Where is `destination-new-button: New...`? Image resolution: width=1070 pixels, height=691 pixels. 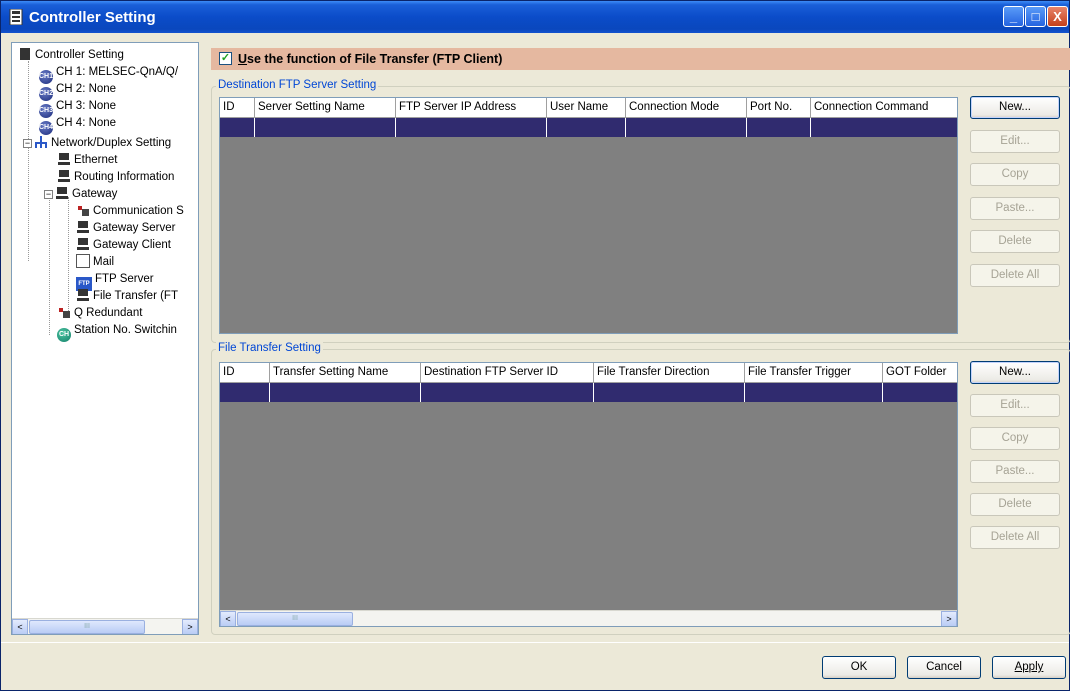
destination-new-button: New... is located at coordinates (1015, 107).